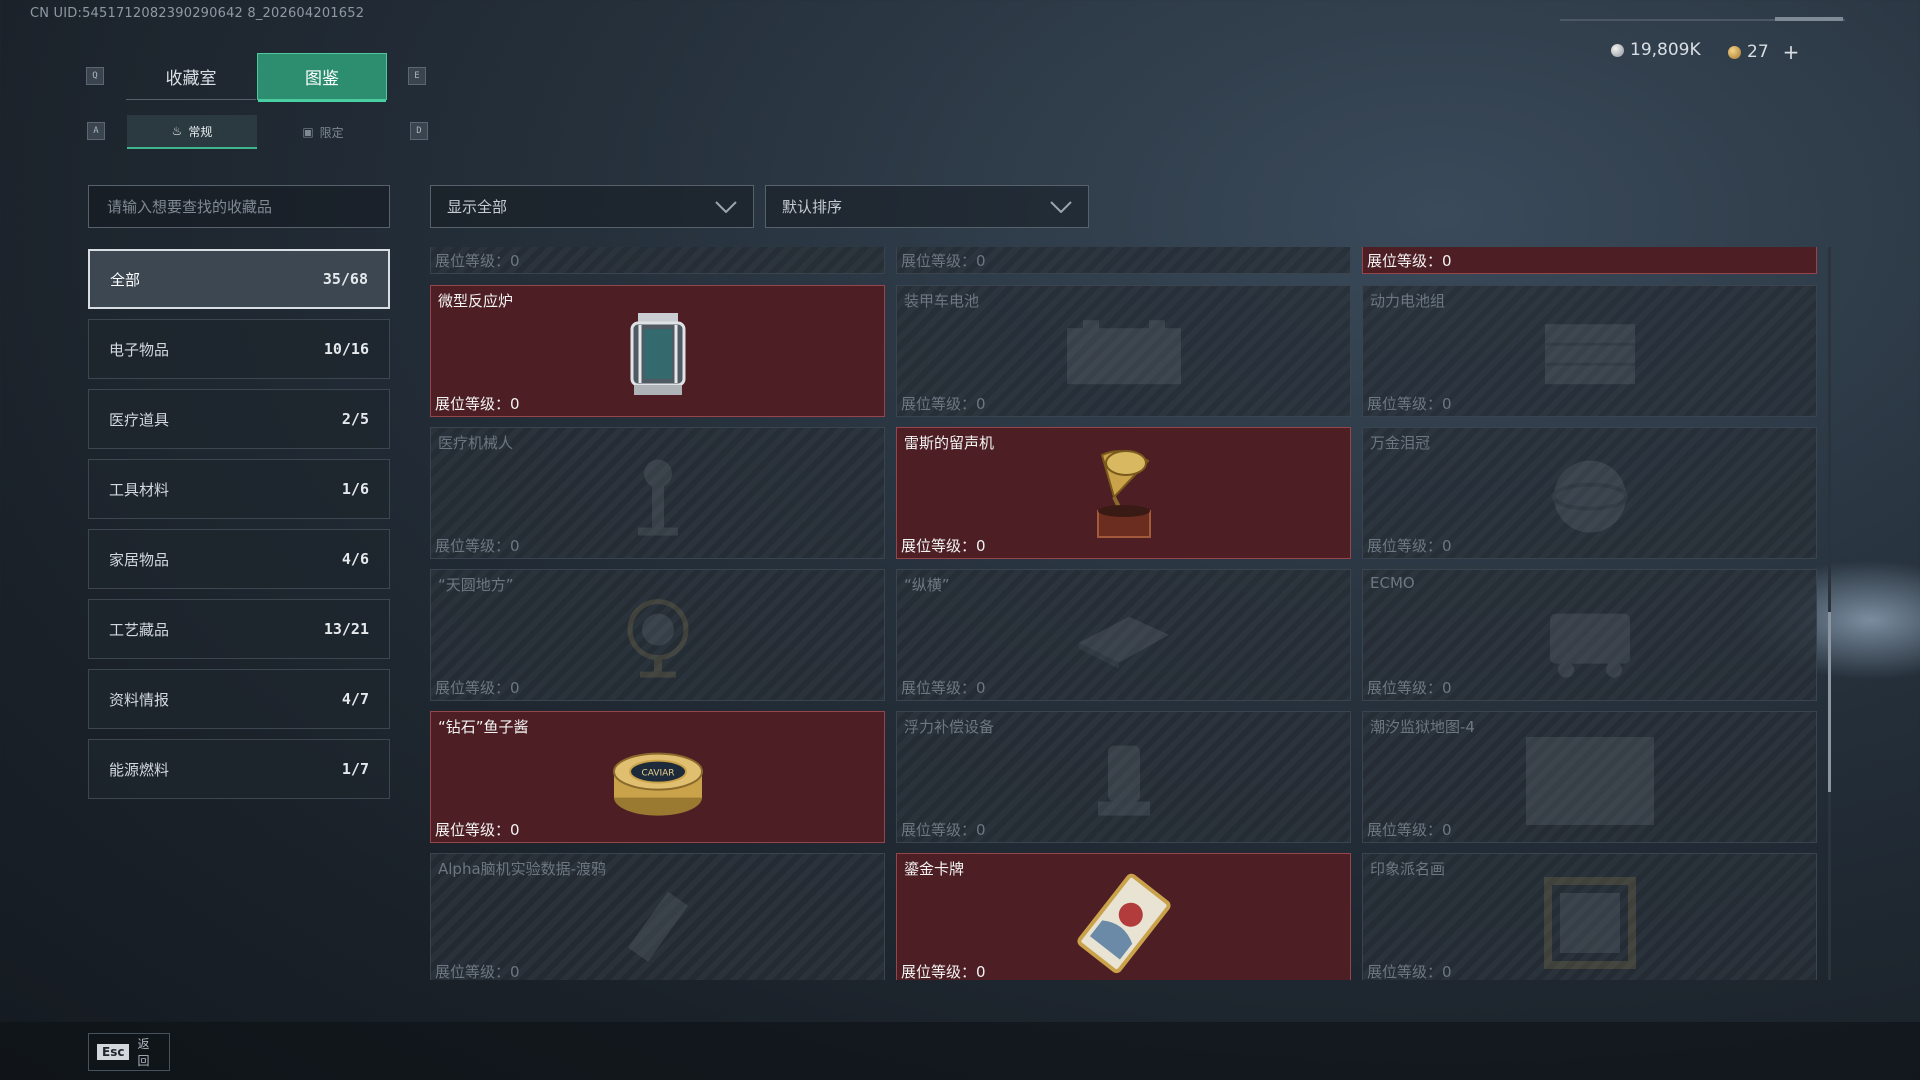  I want to click on item-card-power-battery: 动力电池组 展位等级：0, so click(1589, 351).